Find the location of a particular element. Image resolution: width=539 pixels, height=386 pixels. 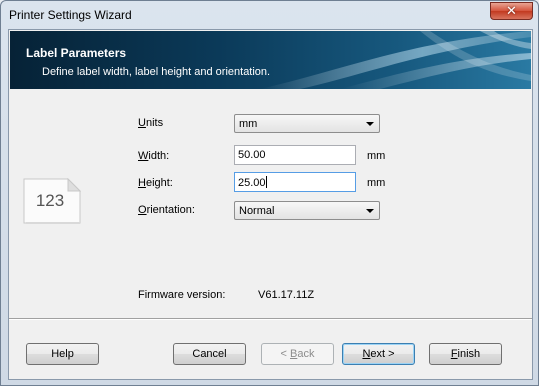

height-label: Height: is located at coordinates (155, 183).